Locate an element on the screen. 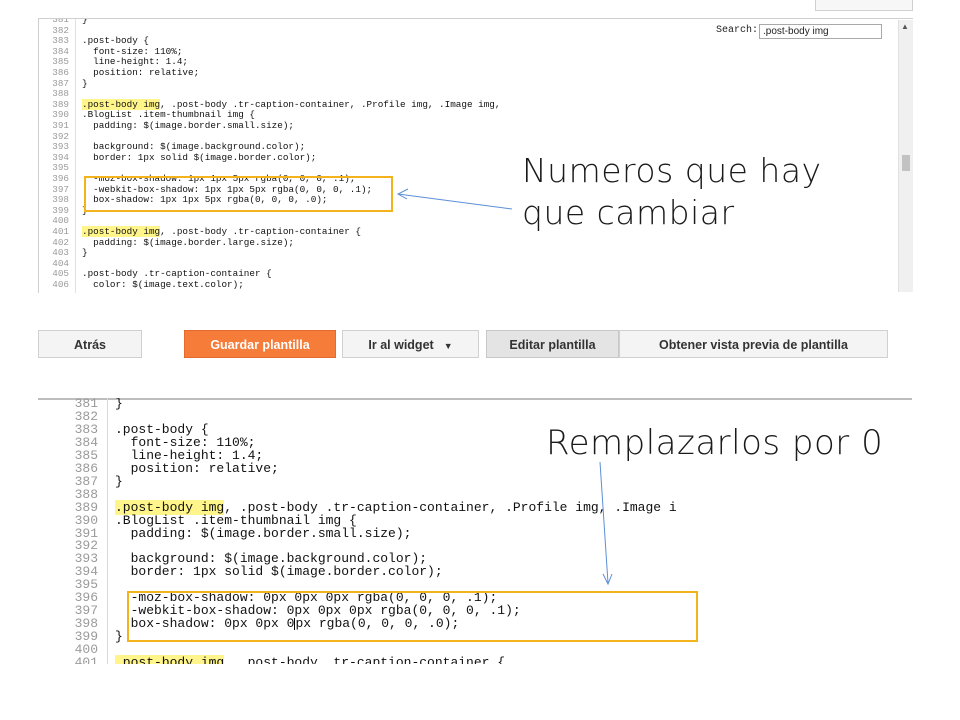 The width and height of the screenshot is (960, 720). annotation-bottom: Remplazarlos por 0 is located at coordinates (715, 443).